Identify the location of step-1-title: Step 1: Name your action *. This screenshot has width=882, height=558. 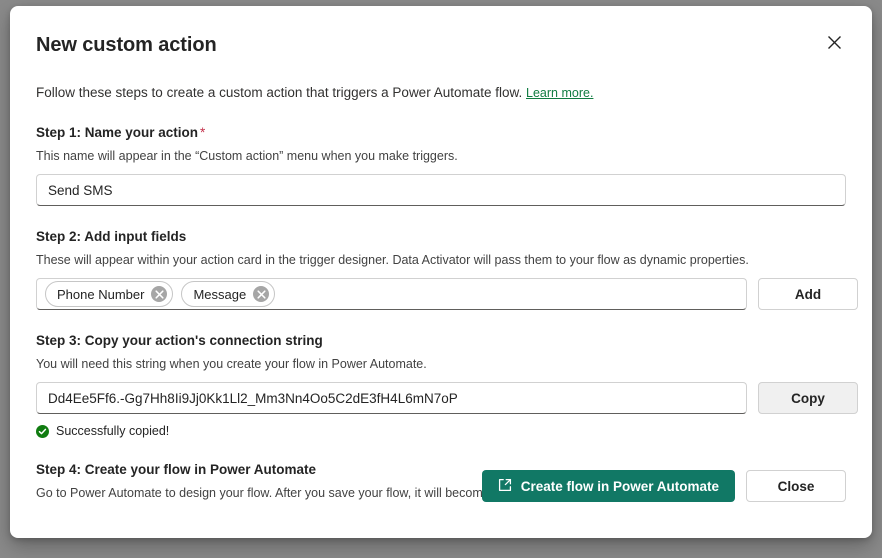
(441, 133).